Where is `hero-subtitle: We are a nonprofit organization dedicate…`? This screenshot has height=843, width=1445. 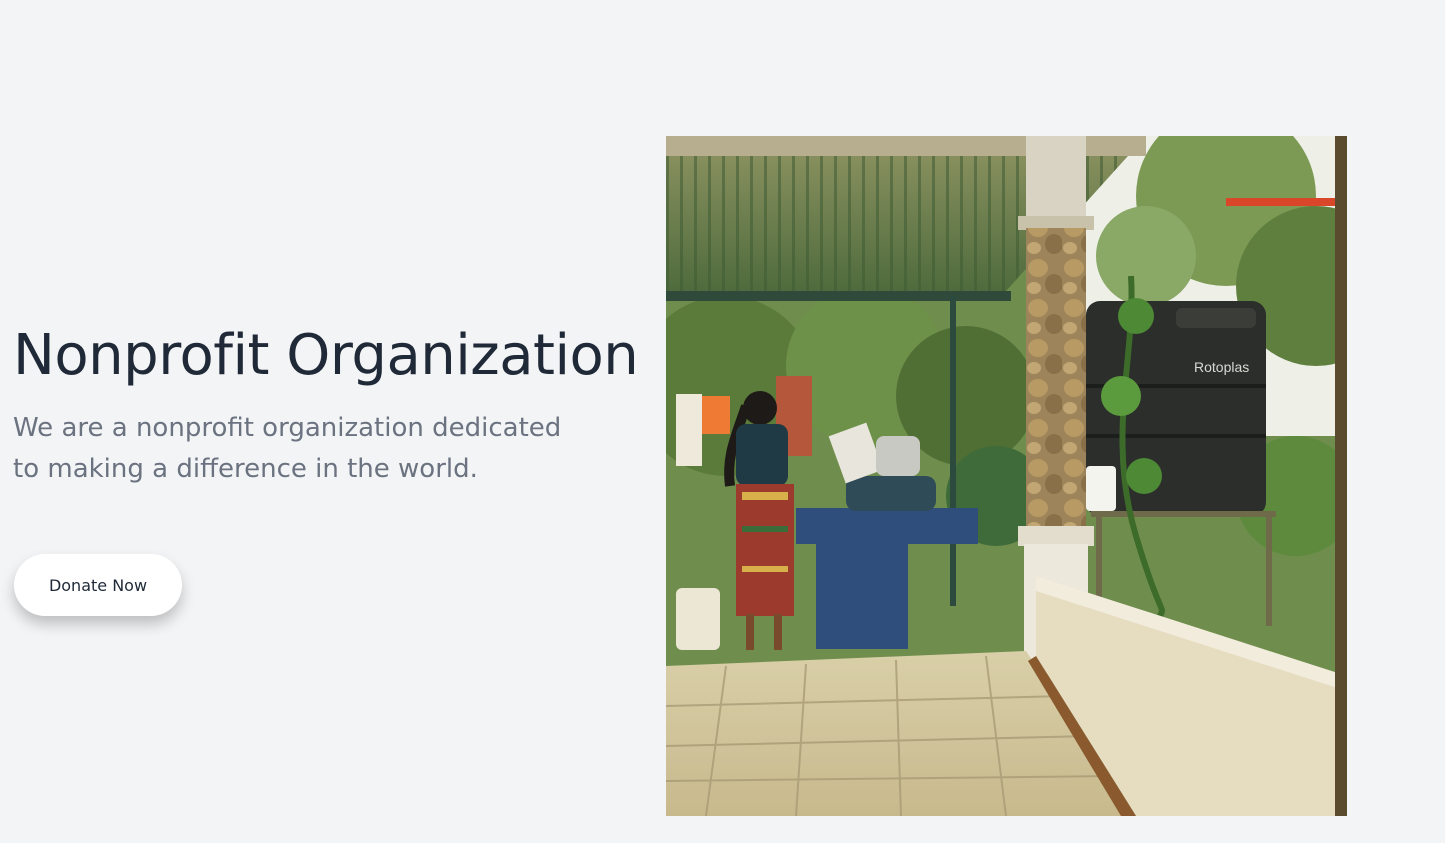 hero-subtitle: We are a nonprofit organization dedicate… is located at coordinates (287, 448).